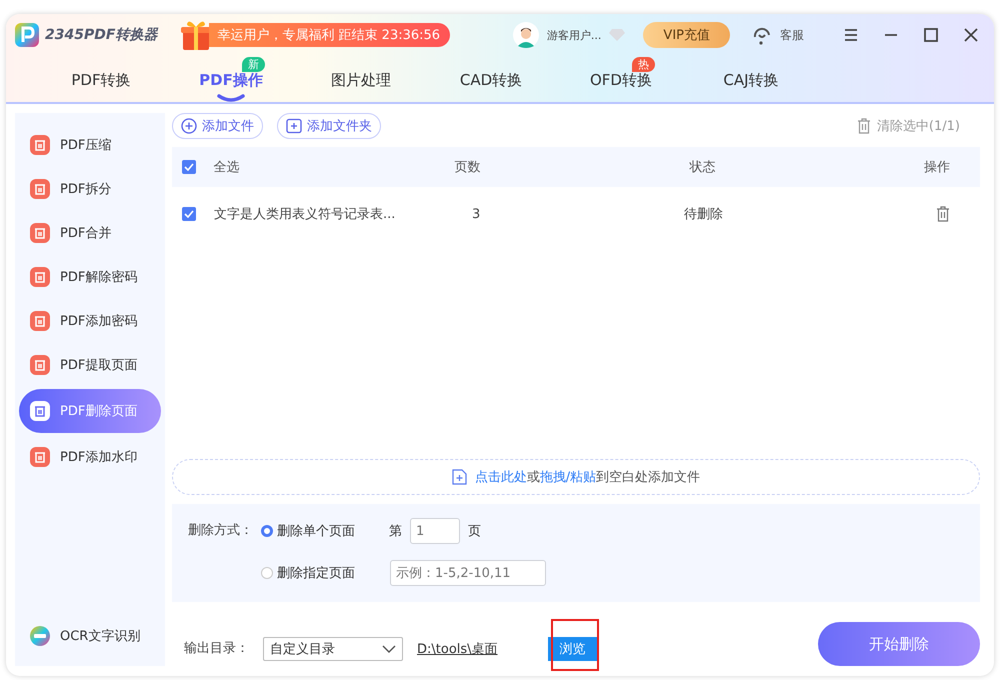  Describe the element at coordinates (467, 167) in the screenshot. I see `column-header: 页数` at that location.